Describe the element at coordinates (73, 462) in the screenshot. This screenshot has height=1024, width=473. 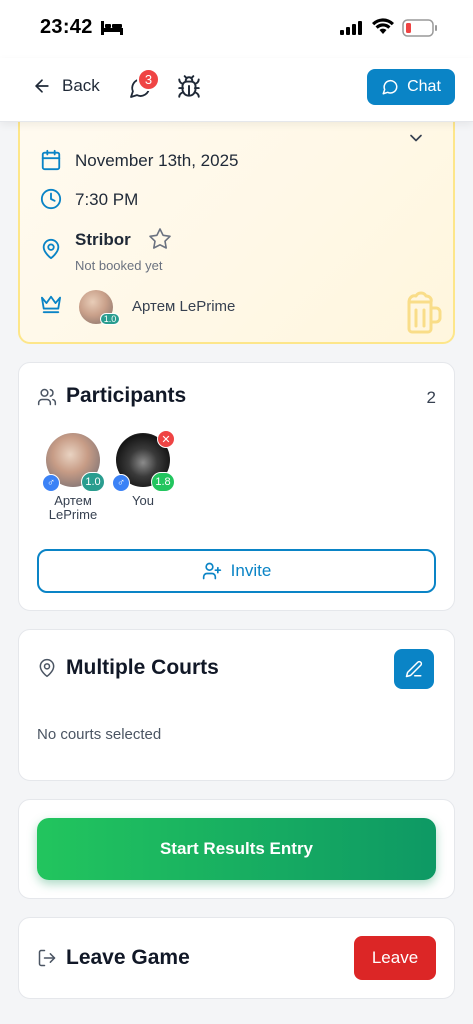
I see `participant-avatar: ♂ 1.0` at that location.